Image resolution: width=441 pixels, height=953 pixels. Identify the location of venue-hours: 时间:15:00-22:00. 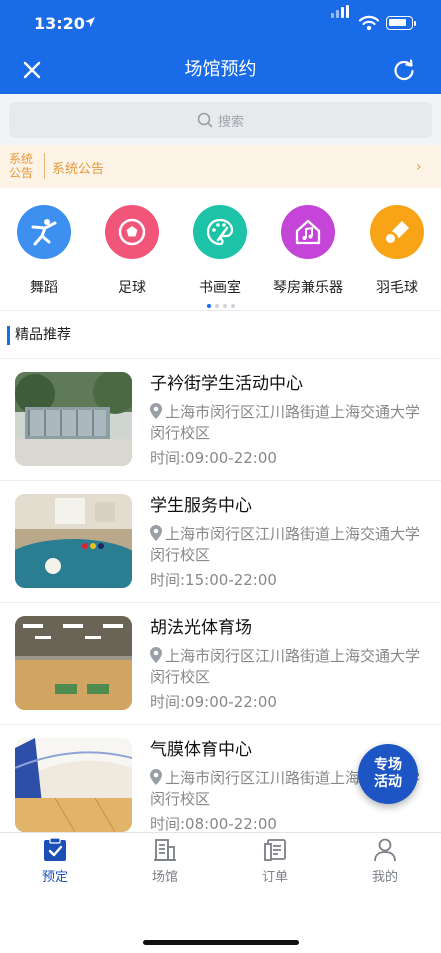
(213, 580).